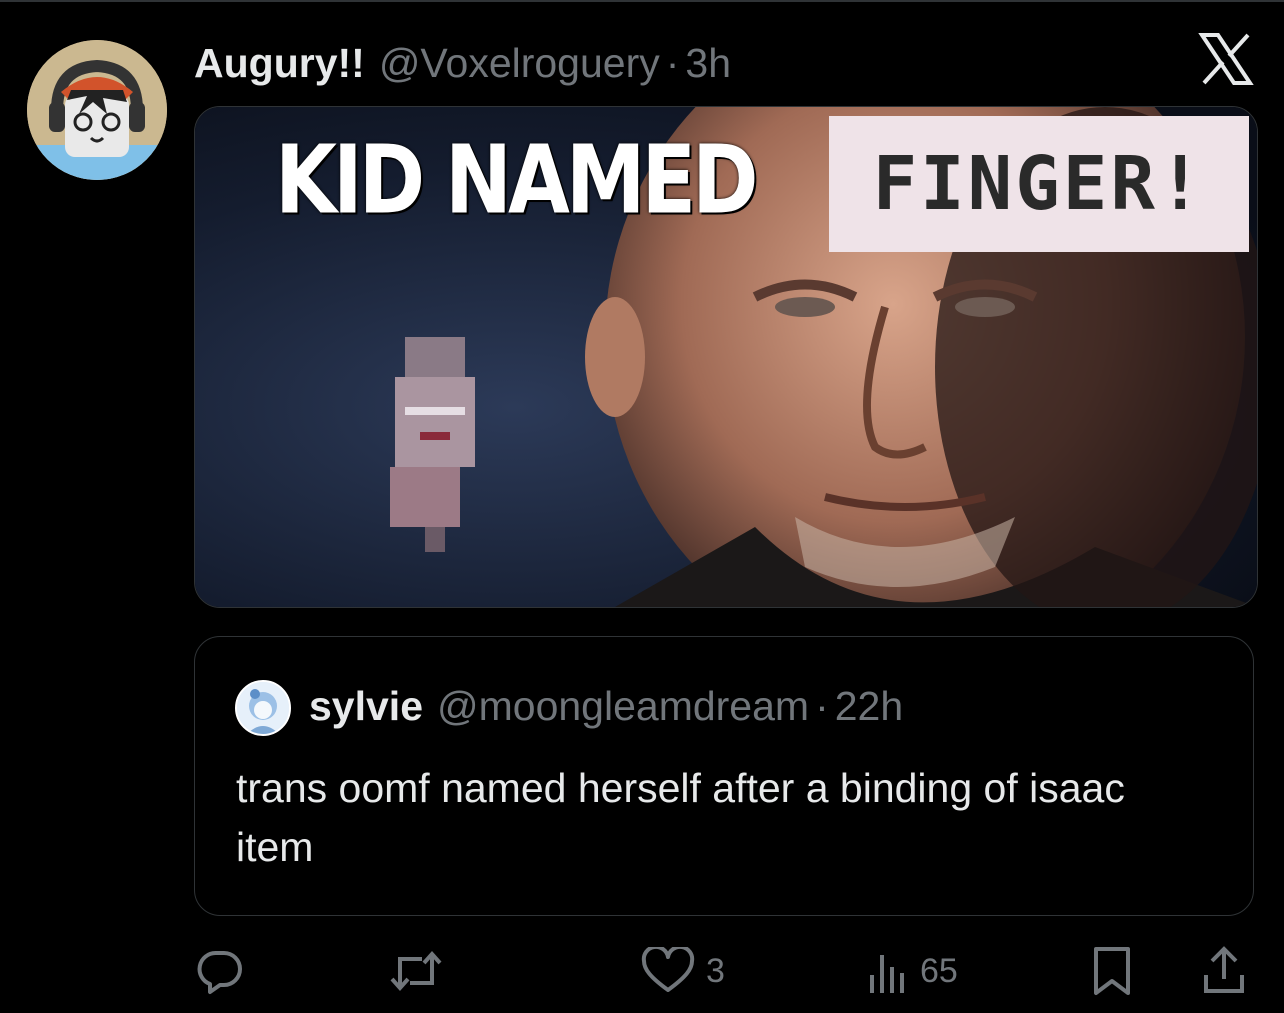  I want to click on meme-caption-box-text: FINGER!, so click(1039, 184).